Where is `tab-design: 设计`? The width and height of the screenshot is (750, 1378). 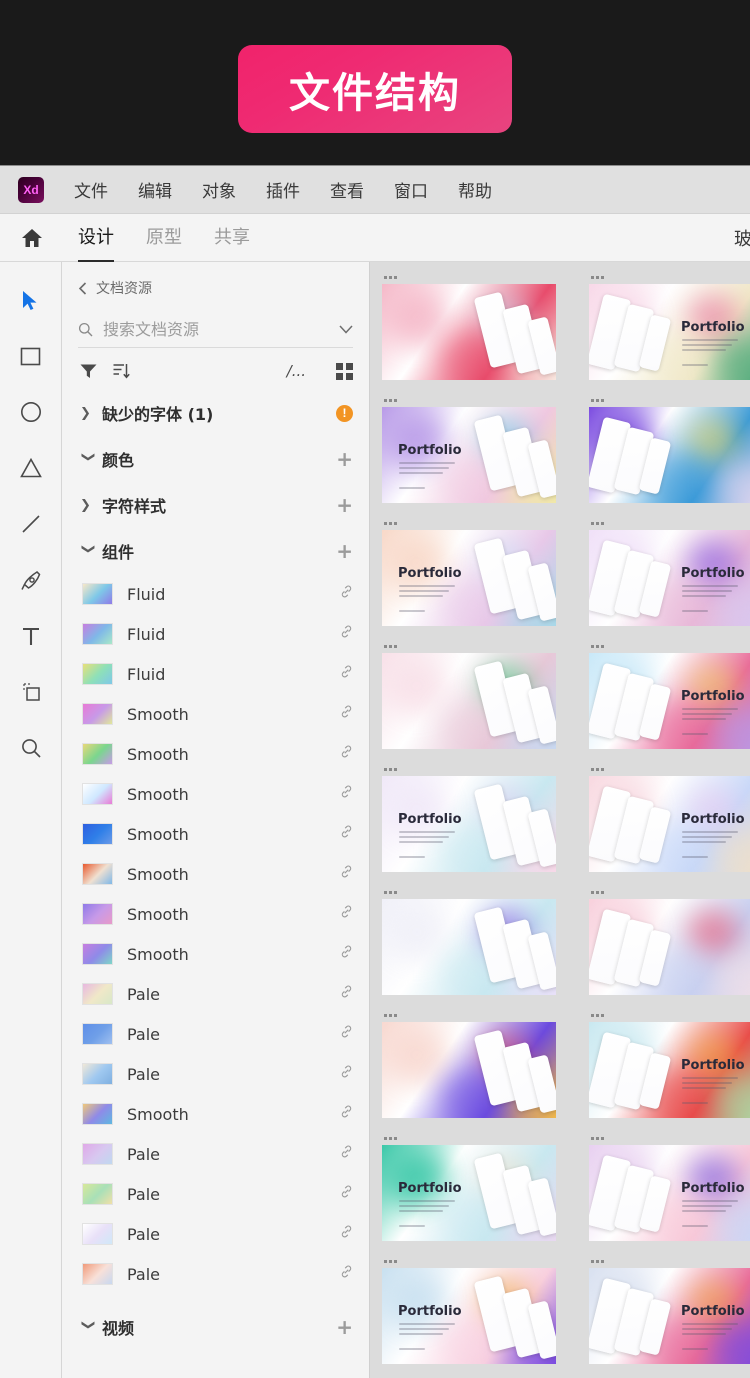 tab-design: 设计 is located at coordinates (96, 243).